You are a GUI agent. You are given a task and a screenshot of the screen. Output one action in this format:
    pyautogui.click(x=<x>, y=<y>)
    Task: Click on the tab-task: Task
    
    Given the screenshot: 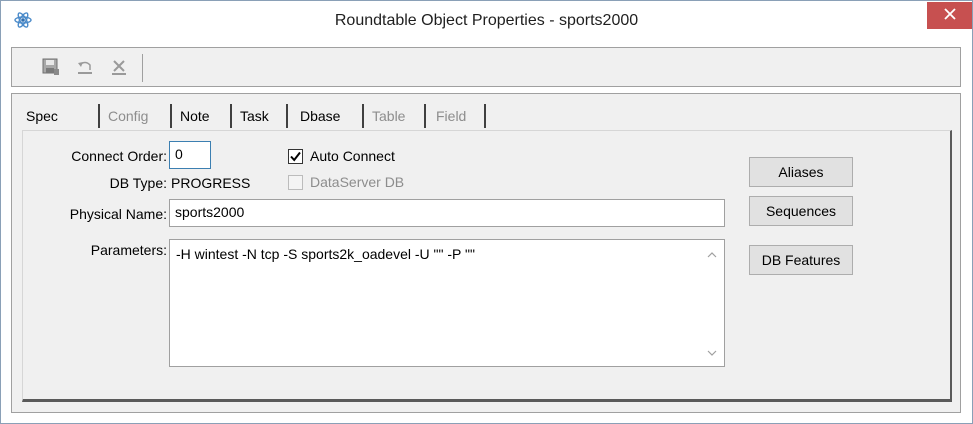 What is the action you would take?
    pyautogui.click(x=264, y=116)
    